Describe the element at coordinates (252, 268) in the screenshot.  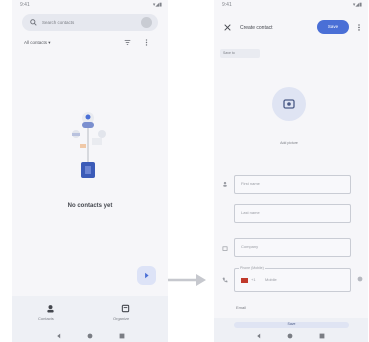
I see `phone-caption: Phone (Mobile)` at that location.